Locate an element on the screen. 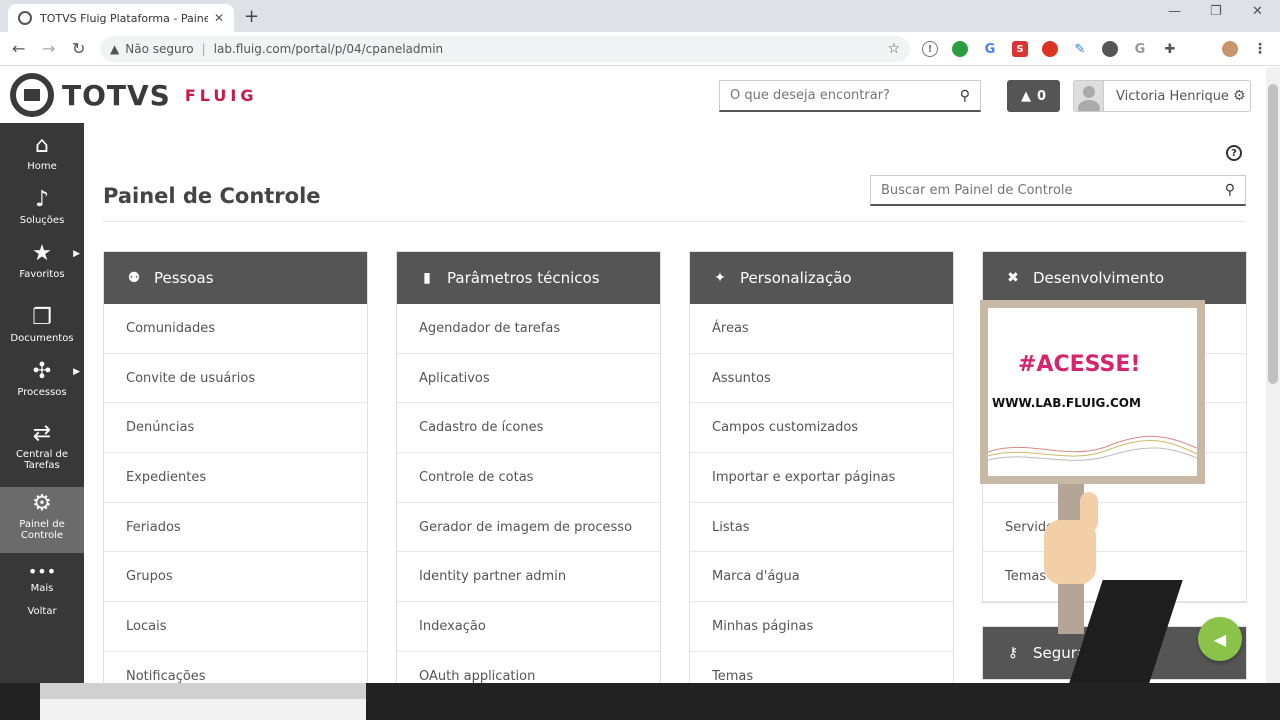 The image size is (1280, 720). restore-icon: ❐ is located at coordinates (1216, 11).